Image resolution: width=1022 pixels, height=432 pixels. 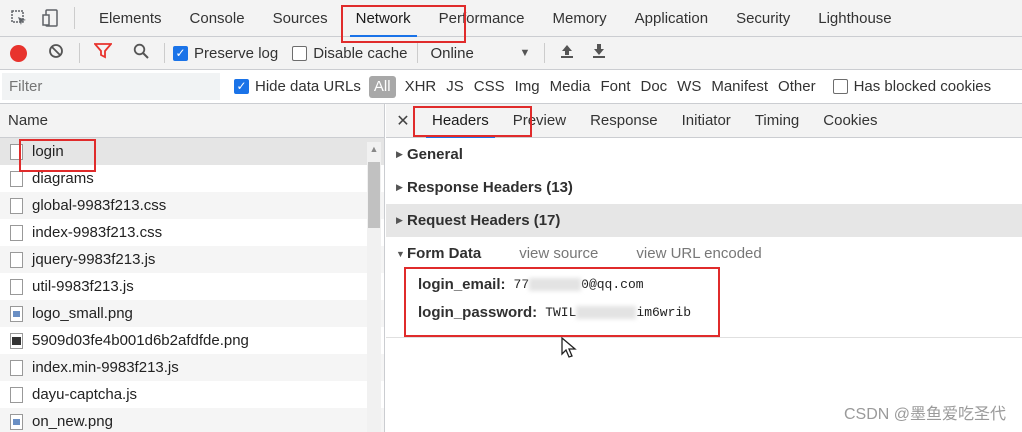 I want to click on type-filter-js: JS, so click(x=455, y=87).